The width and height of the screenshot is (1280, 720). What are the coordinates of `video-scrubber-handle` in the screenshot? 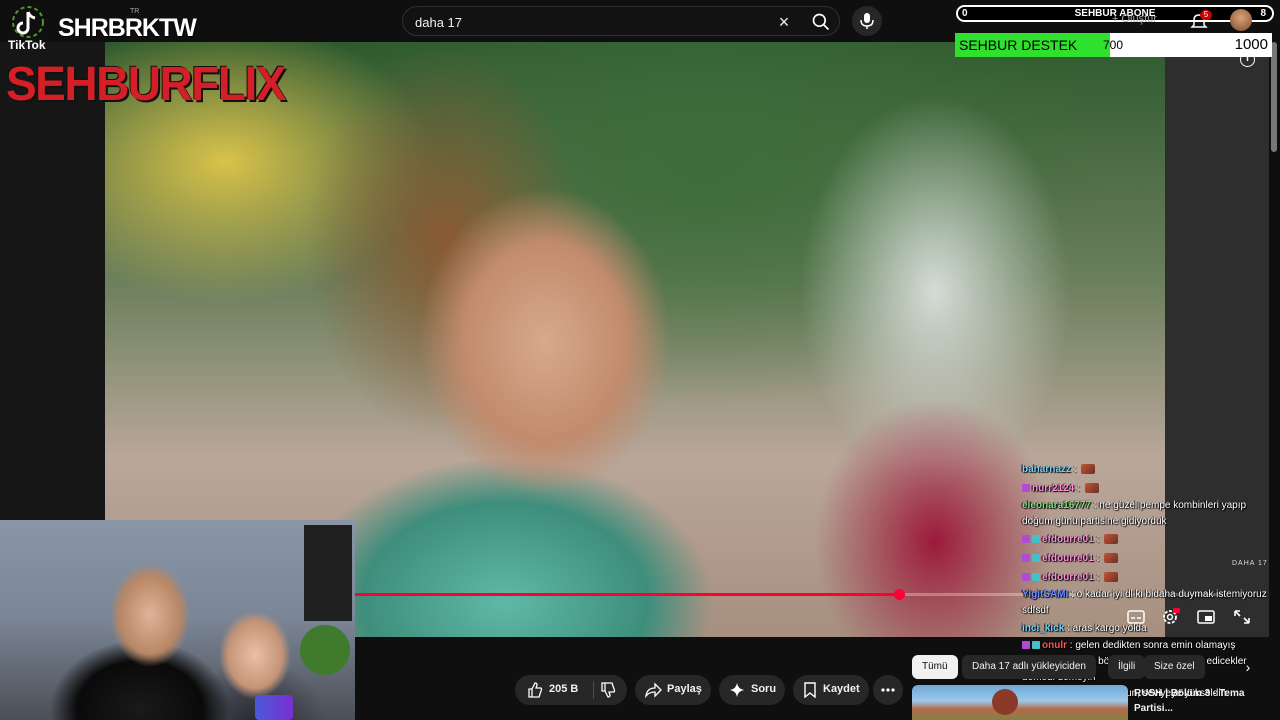 It's located at (899, 594).